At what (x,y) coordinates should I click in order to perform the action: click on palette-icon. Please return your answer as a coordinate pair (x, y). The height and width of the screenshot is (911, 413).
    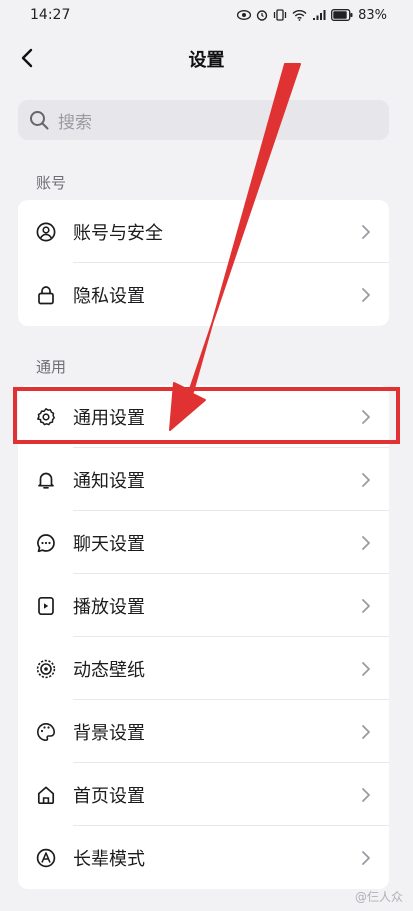
    Looking at the image, I should click on (46, 731).